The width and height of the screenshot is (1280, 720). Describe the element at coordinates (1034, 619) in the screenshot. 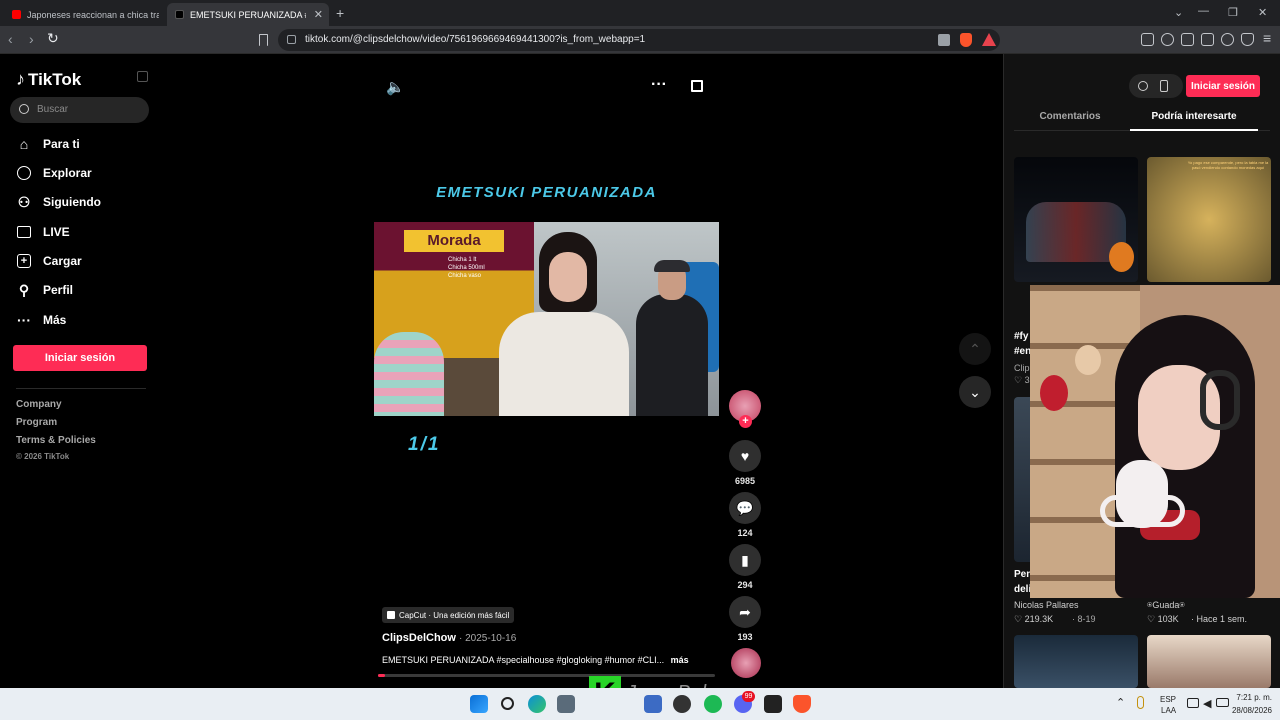

I see `card-likes-2: ♡ 219.3K` at that location.